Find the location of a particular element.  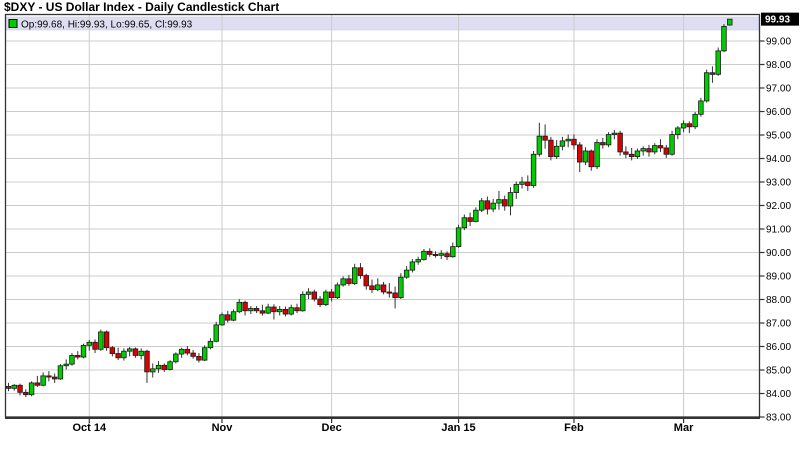

x-tick-label: Dec is located at coordinates (332, 428).